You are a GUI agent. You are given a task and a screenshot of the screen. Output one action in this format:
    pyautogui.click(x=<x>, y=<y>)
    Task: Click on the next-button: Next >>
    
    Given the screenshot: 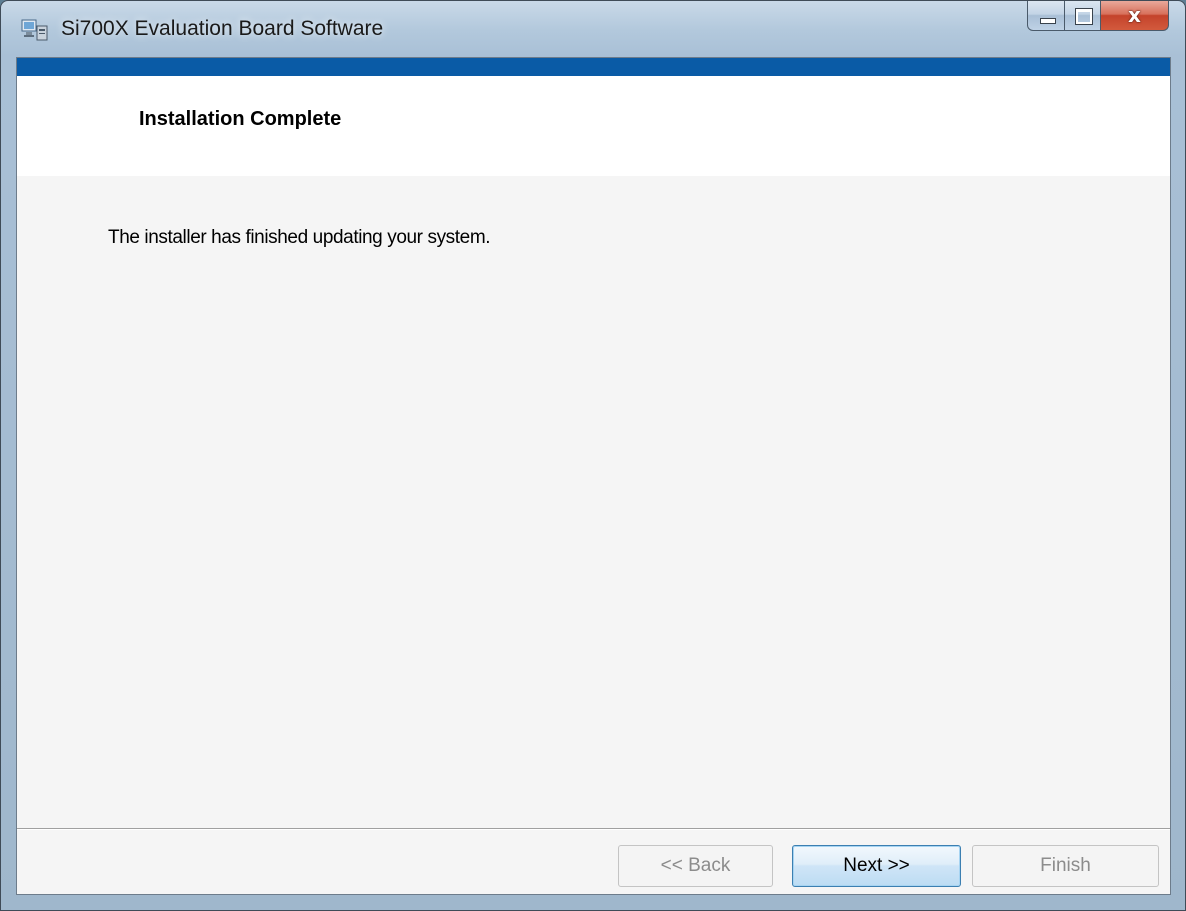 What is the action you would take?
    pyautogui.click(x=876, y=866)
    